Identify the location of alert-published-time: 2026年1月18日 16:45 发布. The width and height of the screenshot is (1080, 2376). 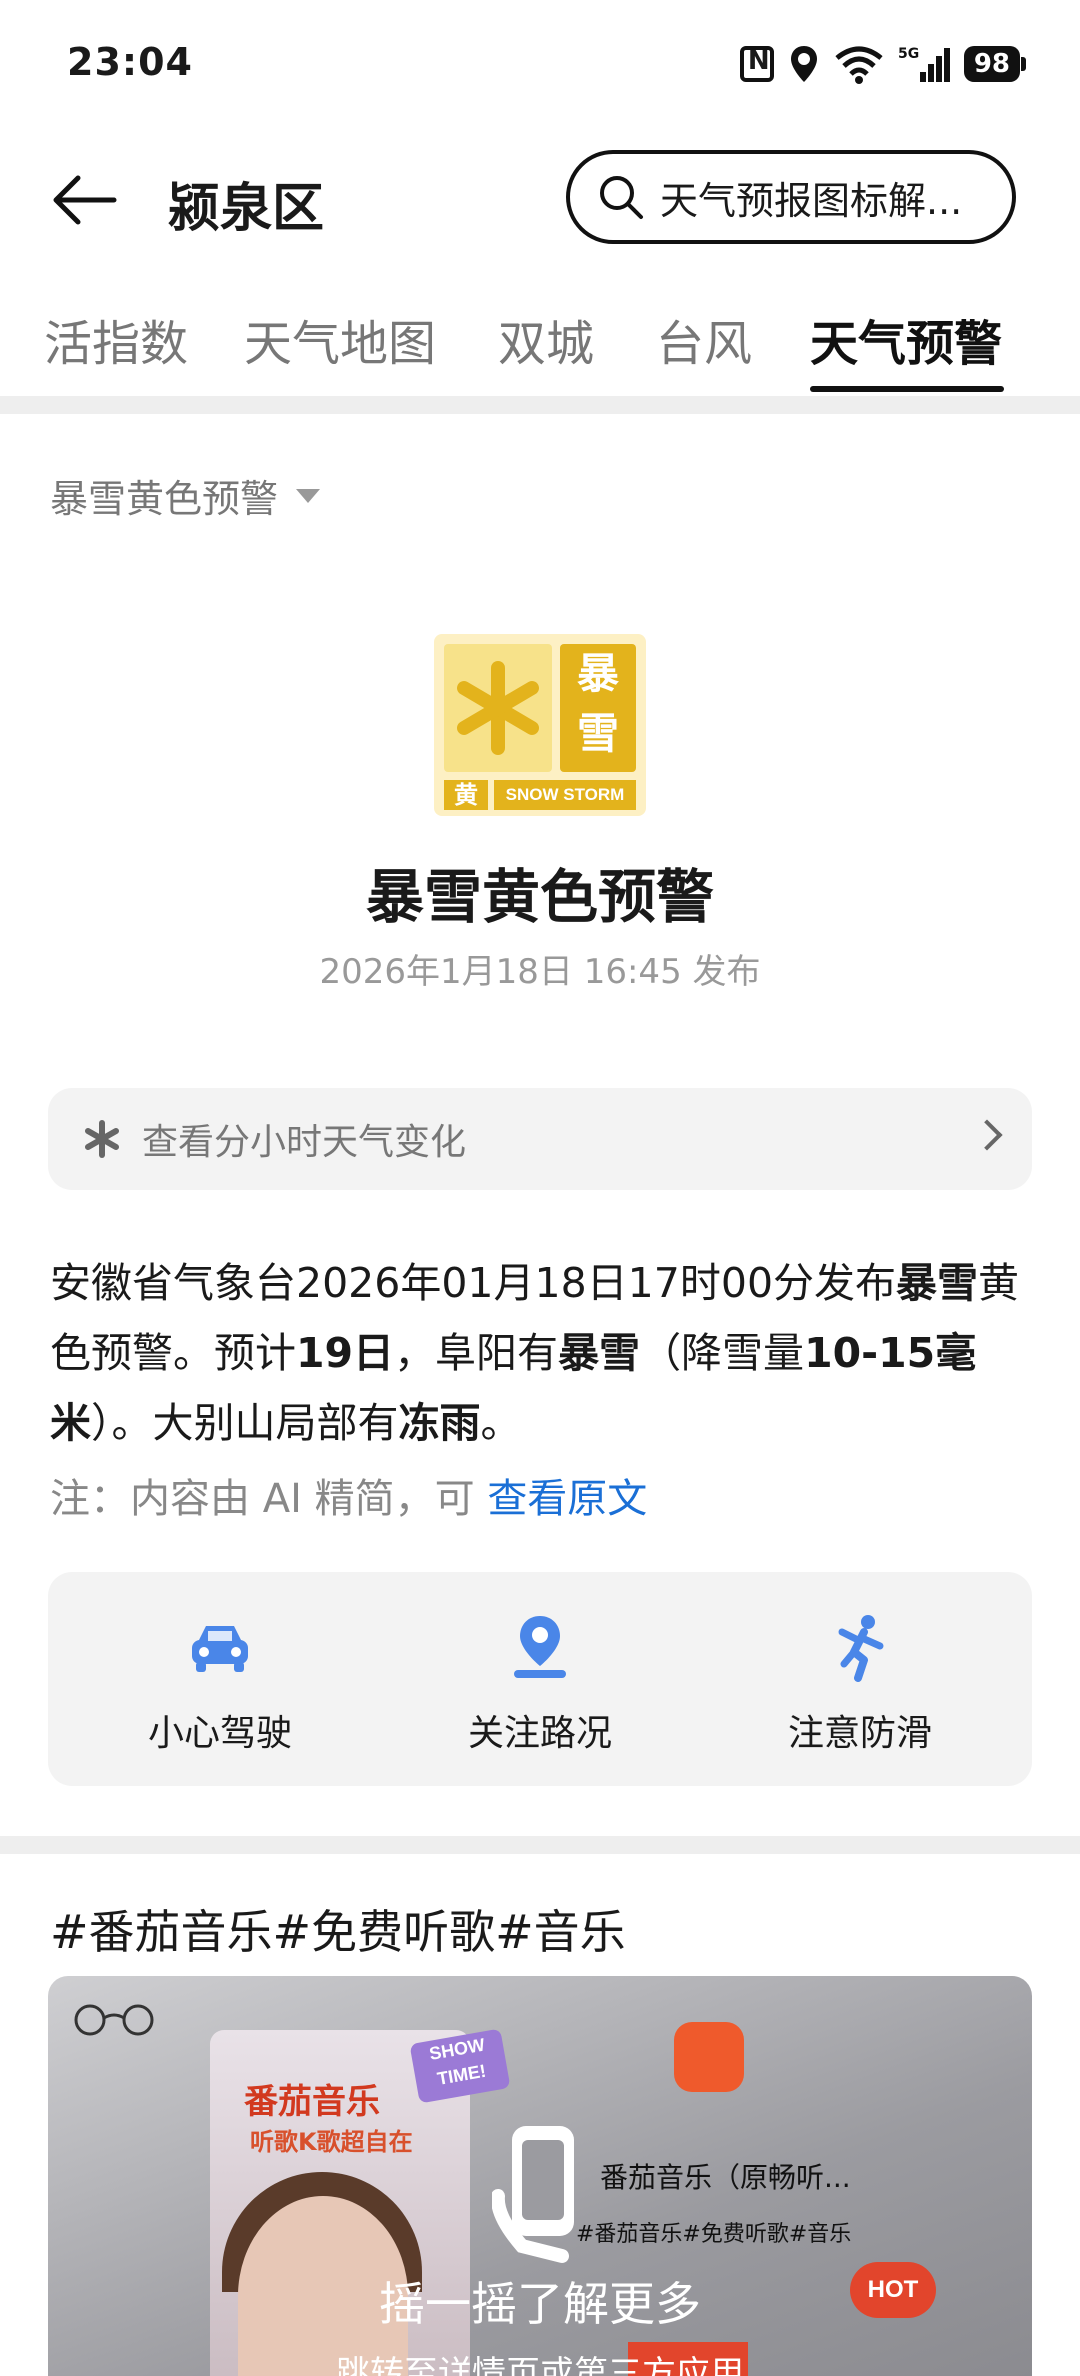
(540, 972).